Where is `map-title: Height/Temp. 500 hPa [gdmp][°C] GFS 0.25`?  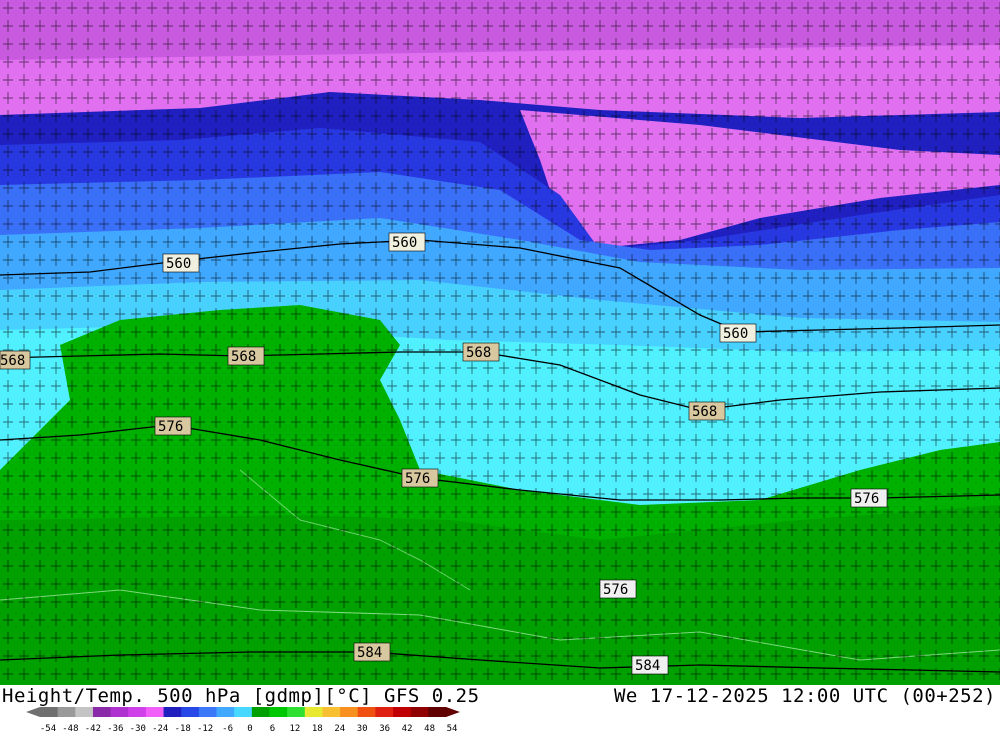 map-title: Height/Temp. 500 hPa [gdmp][°C] GFS 0.25 is located at coordinates (241, 696).